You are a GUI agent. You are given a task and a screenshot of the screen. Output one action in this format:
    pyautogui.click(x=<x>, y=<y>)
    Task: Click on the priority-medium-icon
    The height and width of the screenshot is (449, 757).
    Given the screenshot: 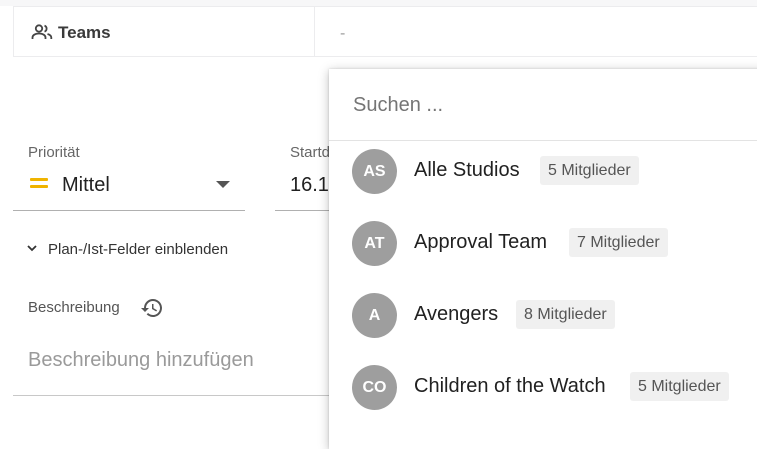 What is the action you would take?
    pyautogui.click(x=39, y=184)
    